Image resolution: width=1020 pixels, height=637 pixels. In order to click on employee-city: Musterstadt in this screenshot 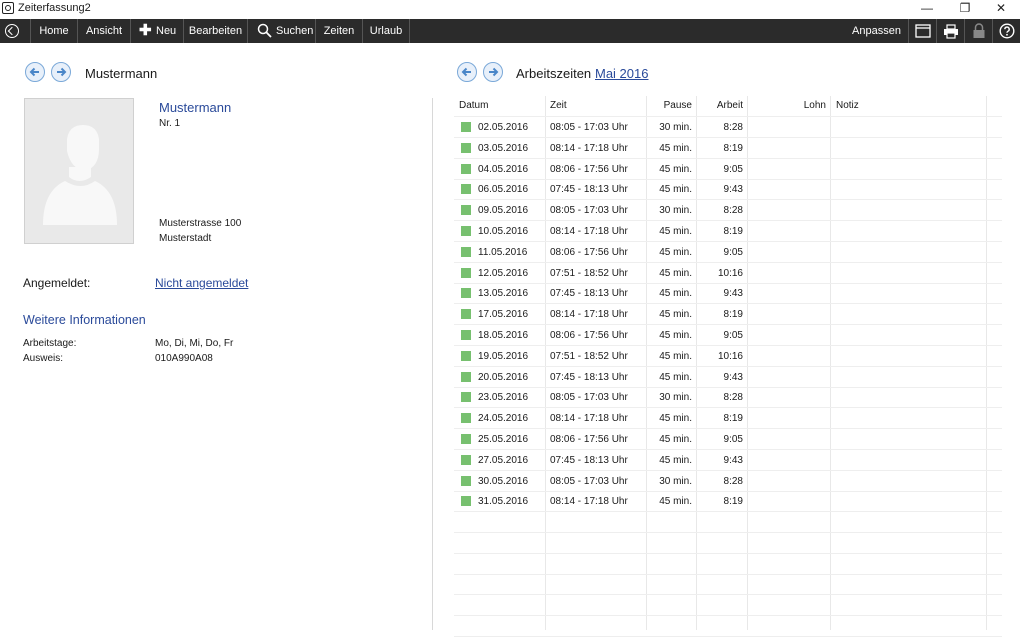, I will do `click(185, 238)`.